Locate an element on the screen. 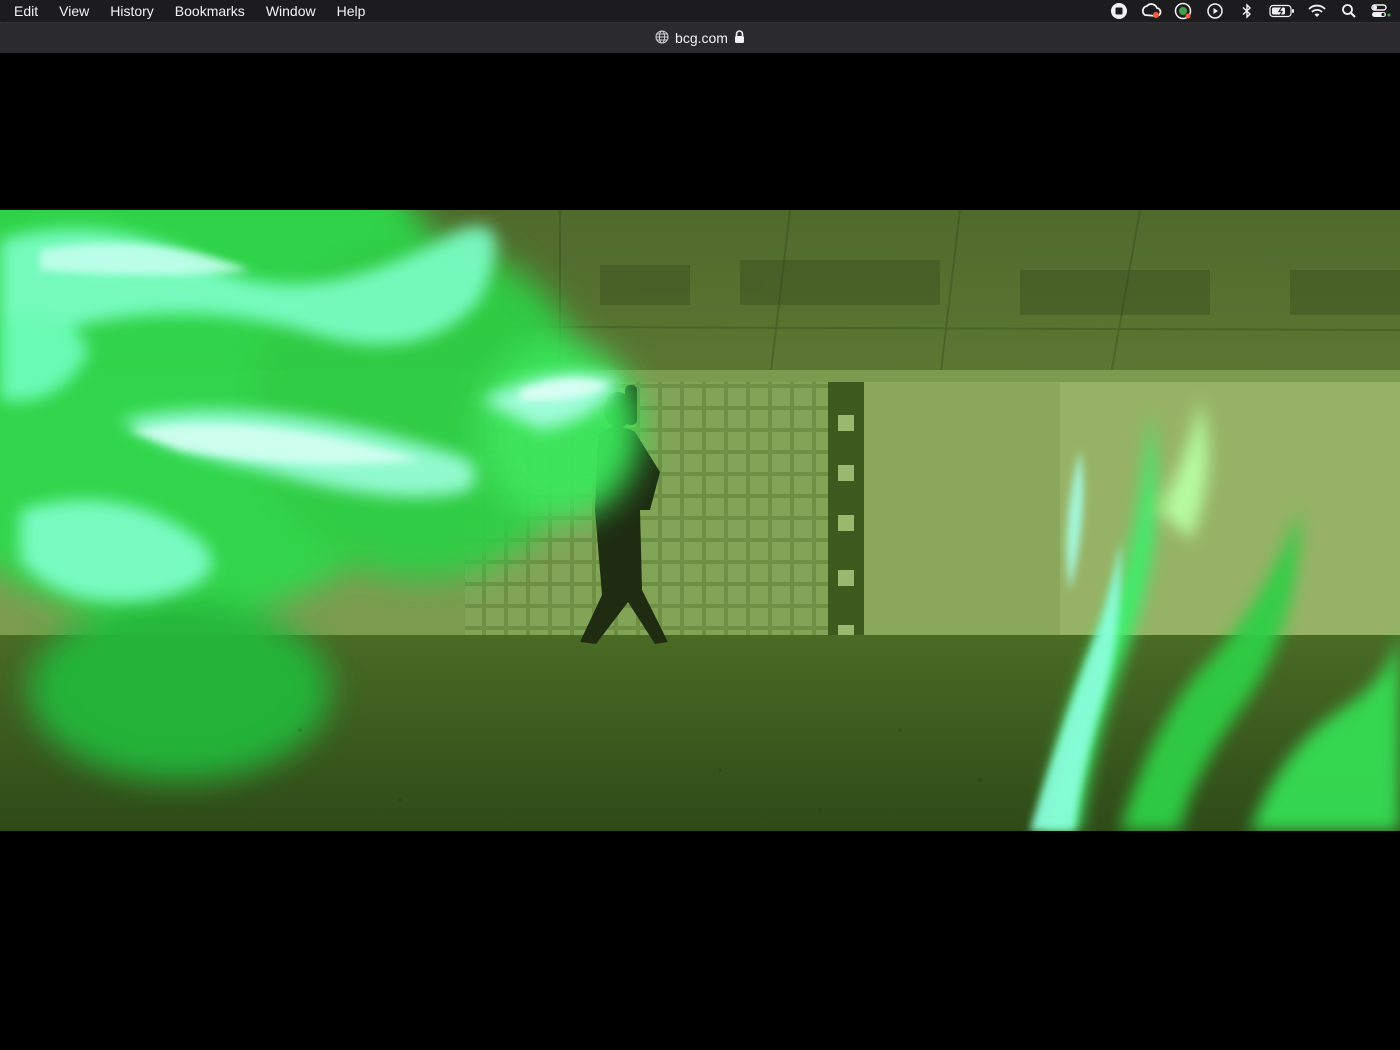  url-display: bcg.com is located at coordinates (700, 38).